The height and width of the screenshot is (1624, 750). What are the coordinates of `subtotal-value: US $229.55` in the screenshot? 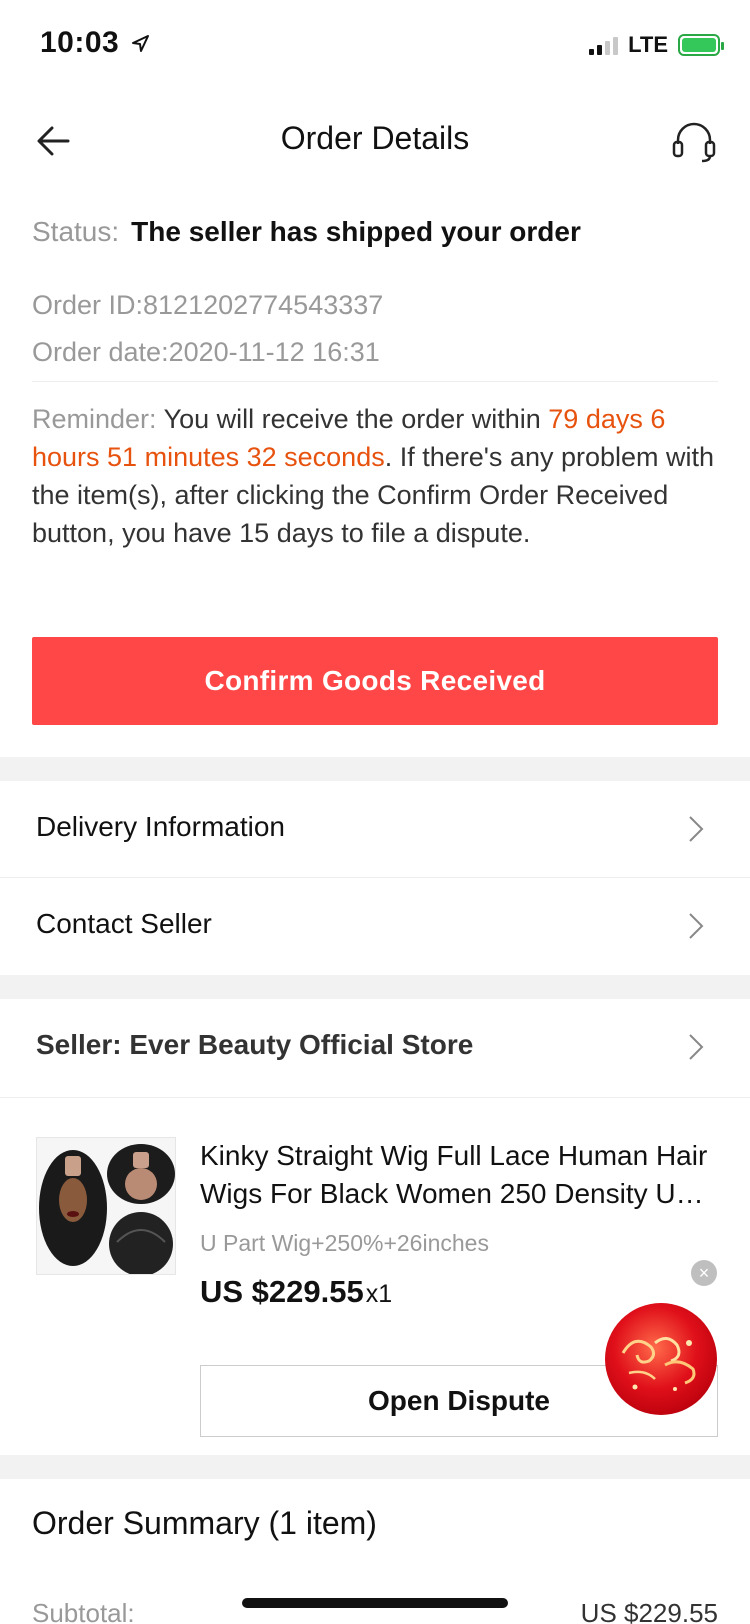 It's located at (649, 1611).